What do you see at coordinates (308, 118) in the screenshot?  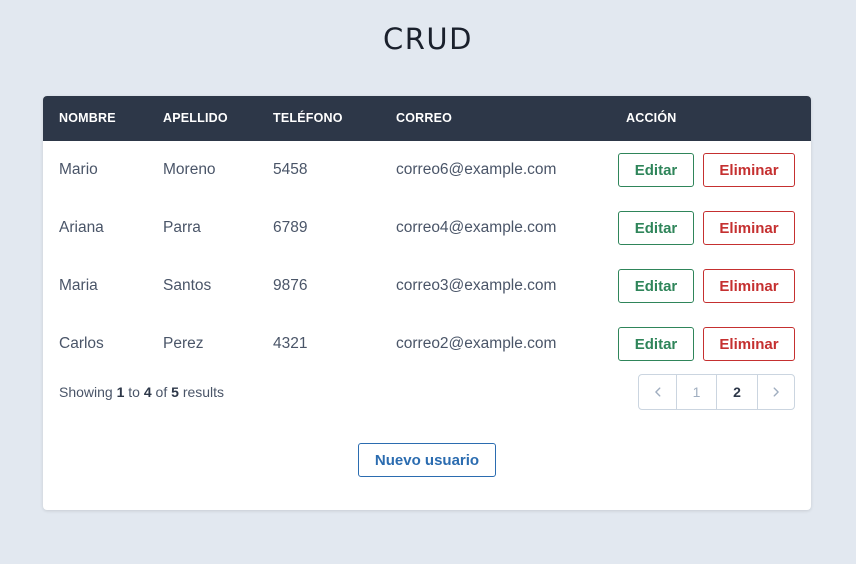 I see `column-header-telefono: TELÉFONO` at bounding box center [308, 118].